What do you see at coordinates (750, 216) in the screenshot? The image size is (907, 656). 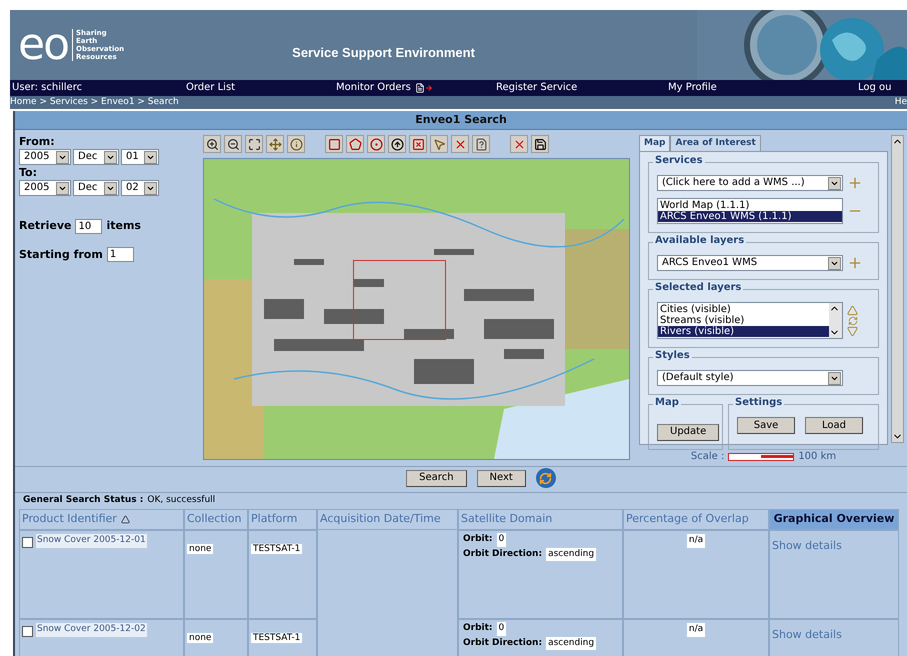 I see `list-option: ARCS Enveo1 WMS (1.1.1)` at bounding box center [750, 216].